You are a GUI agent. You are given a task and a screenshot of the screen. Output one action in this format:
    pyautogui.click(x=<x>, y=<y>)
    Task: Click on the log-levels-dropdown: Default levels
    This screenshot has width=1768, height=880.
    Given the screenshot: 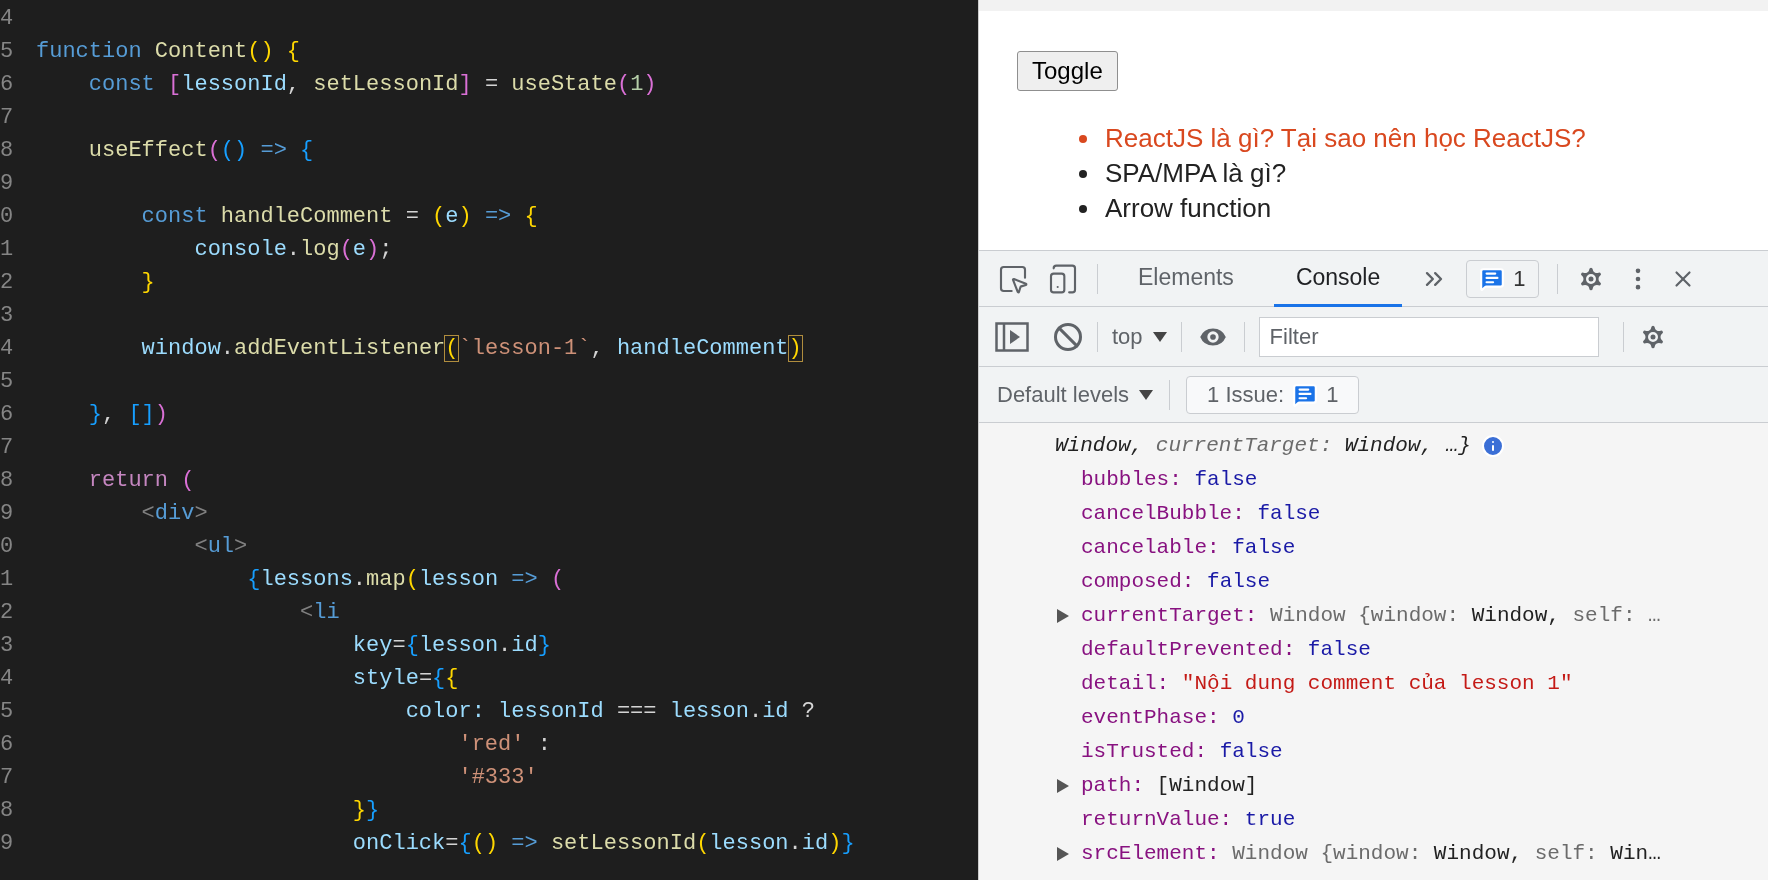 What is the action you would take?
    pyautogui.click(x=1075, y=394)
    